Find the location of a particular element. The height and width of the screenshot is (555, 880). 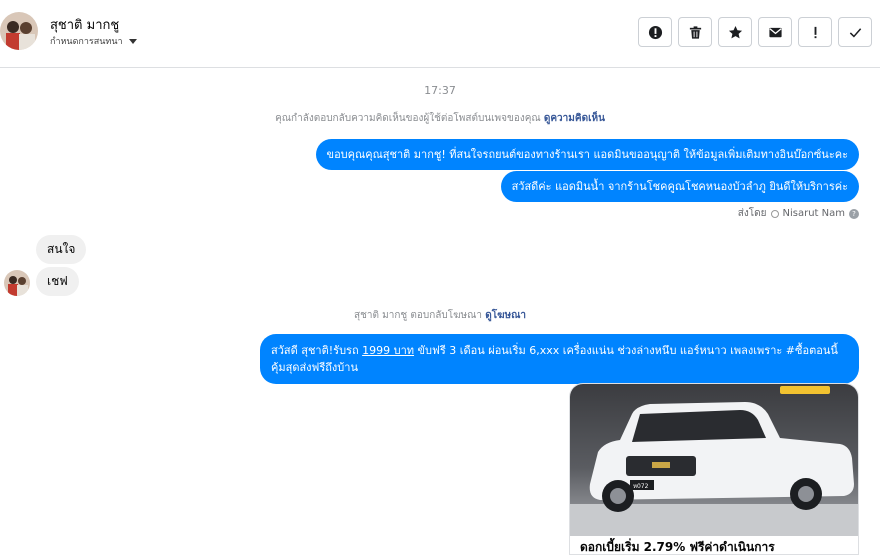

star-icon is located at coordinates (735, 31).